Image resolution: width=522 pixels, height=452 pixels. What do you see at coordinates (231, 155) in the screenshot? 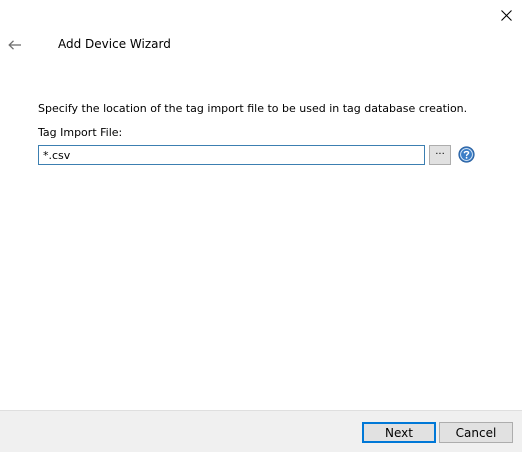
I see `tag-import-file-input` at bounding box center [231, 155].